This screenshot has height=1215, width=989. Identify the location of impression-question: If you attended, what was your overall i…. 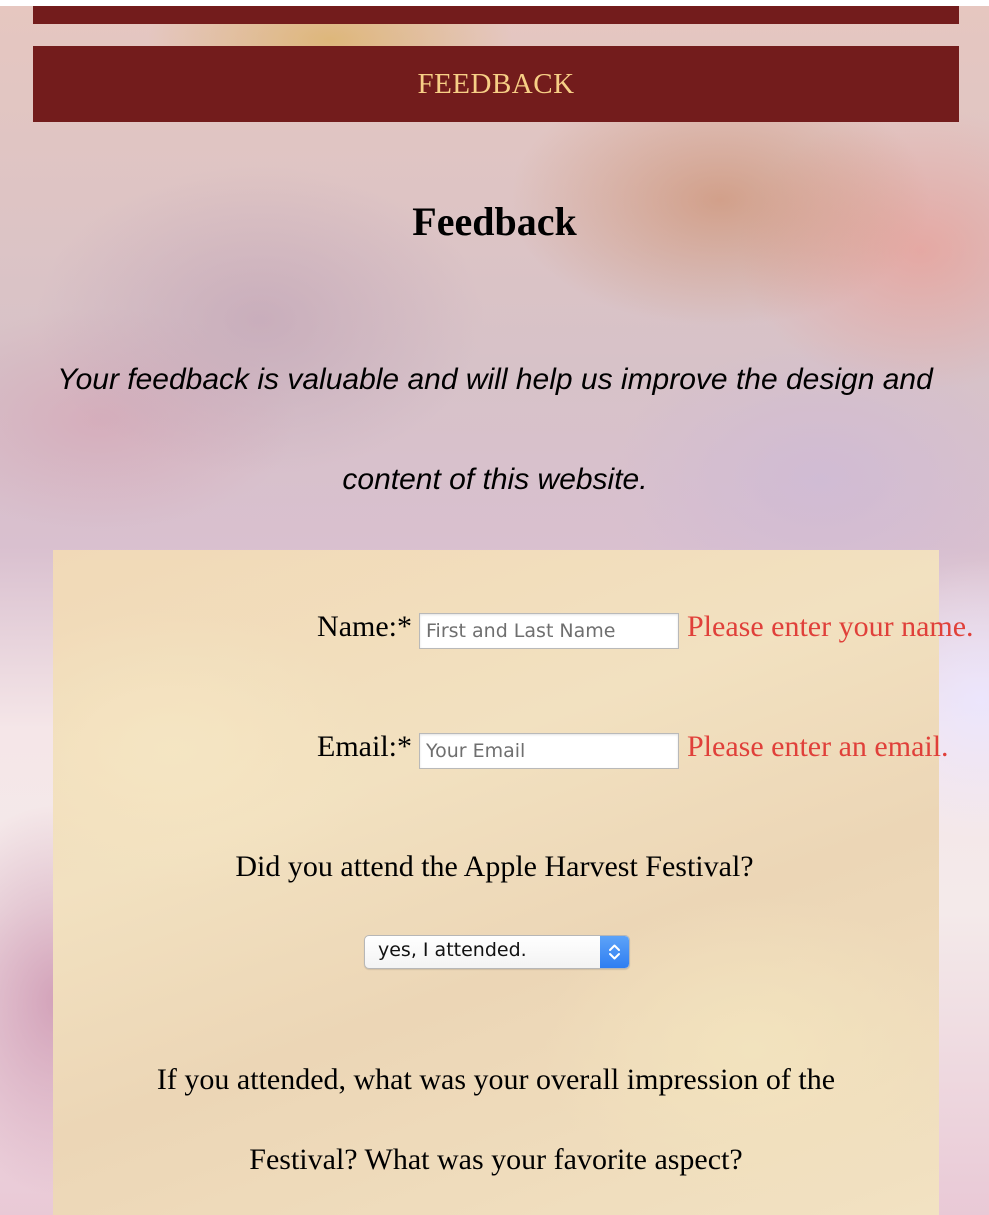
(496, 1119).